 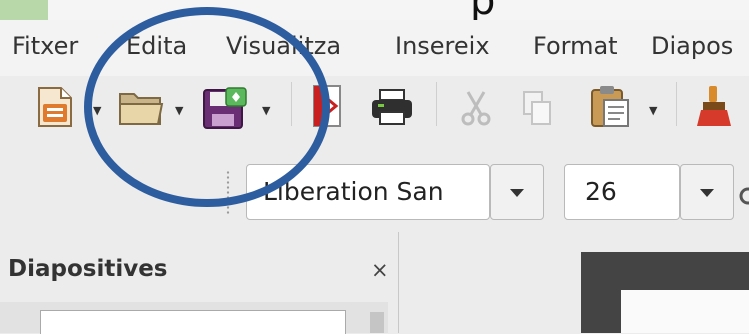 What do you see at coordinates (537, 110) in the screenshot?
I see `copy-icon` at bounding box center [537, 110].